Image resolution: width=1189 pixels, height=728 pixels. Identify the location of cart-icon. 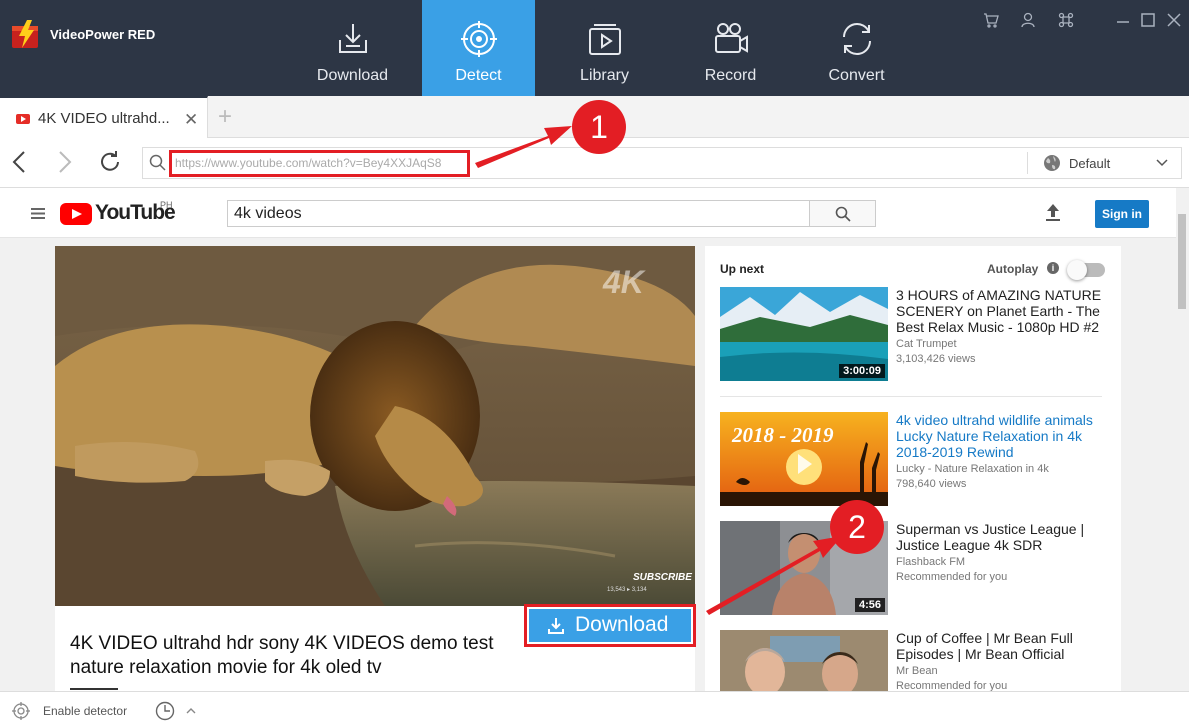
(991, 20).